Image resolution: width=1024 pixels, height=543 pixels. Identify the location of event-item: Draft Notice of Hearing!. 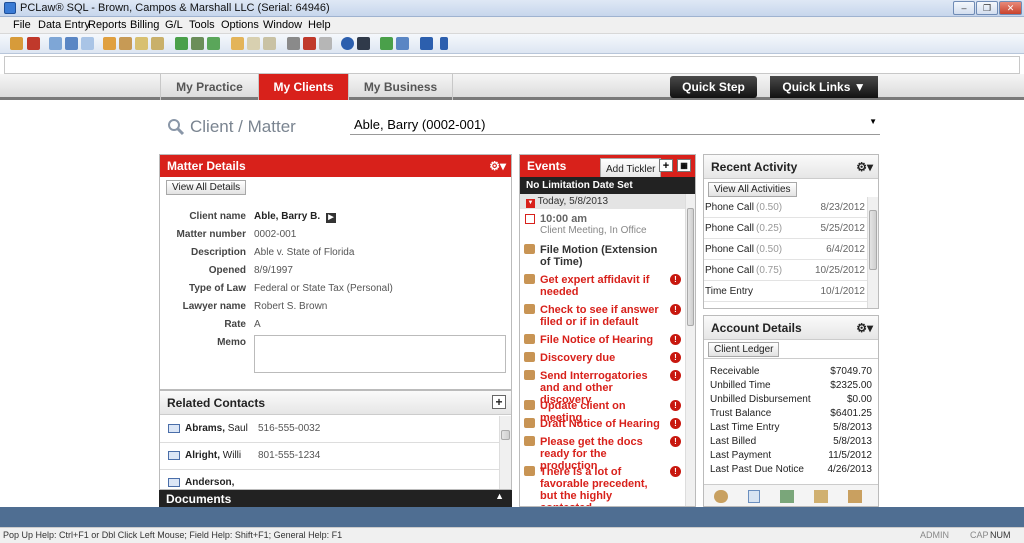
(602, 424).